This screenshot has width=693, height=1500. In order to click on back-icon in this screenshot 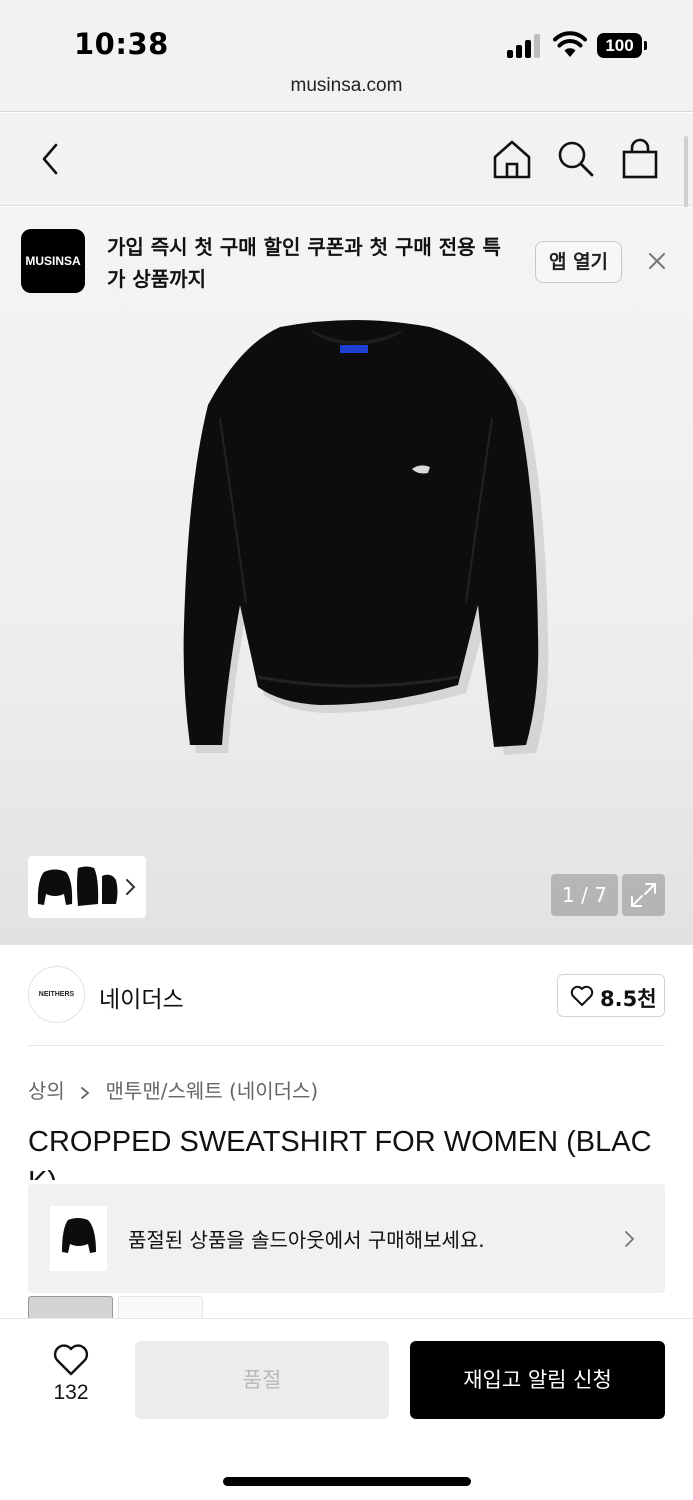, I will do `click(50, 159)`.